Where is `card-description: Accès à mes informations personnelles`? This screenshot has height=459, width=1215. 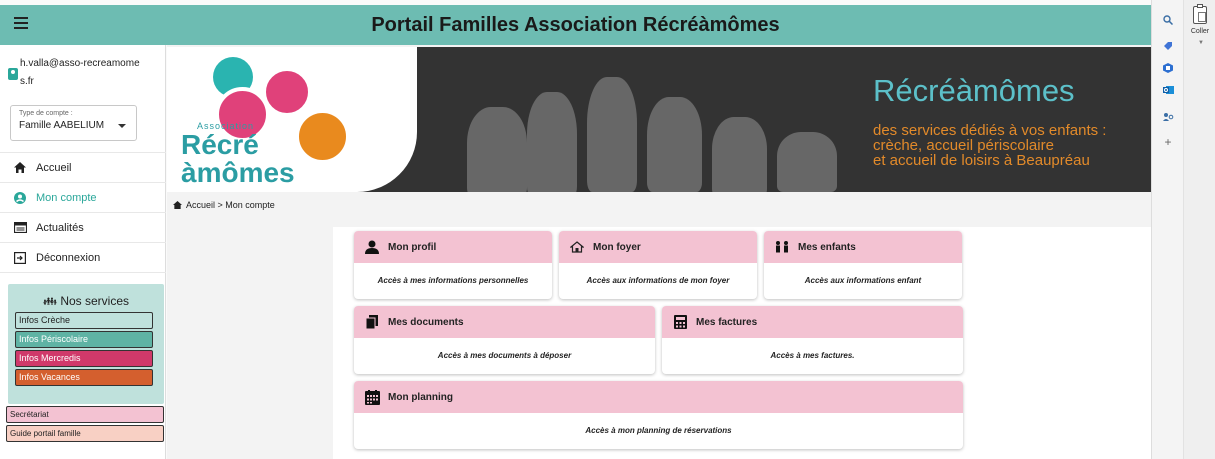 card-description: Accès à mes informations personnelles is located at coordinates (453, 280).